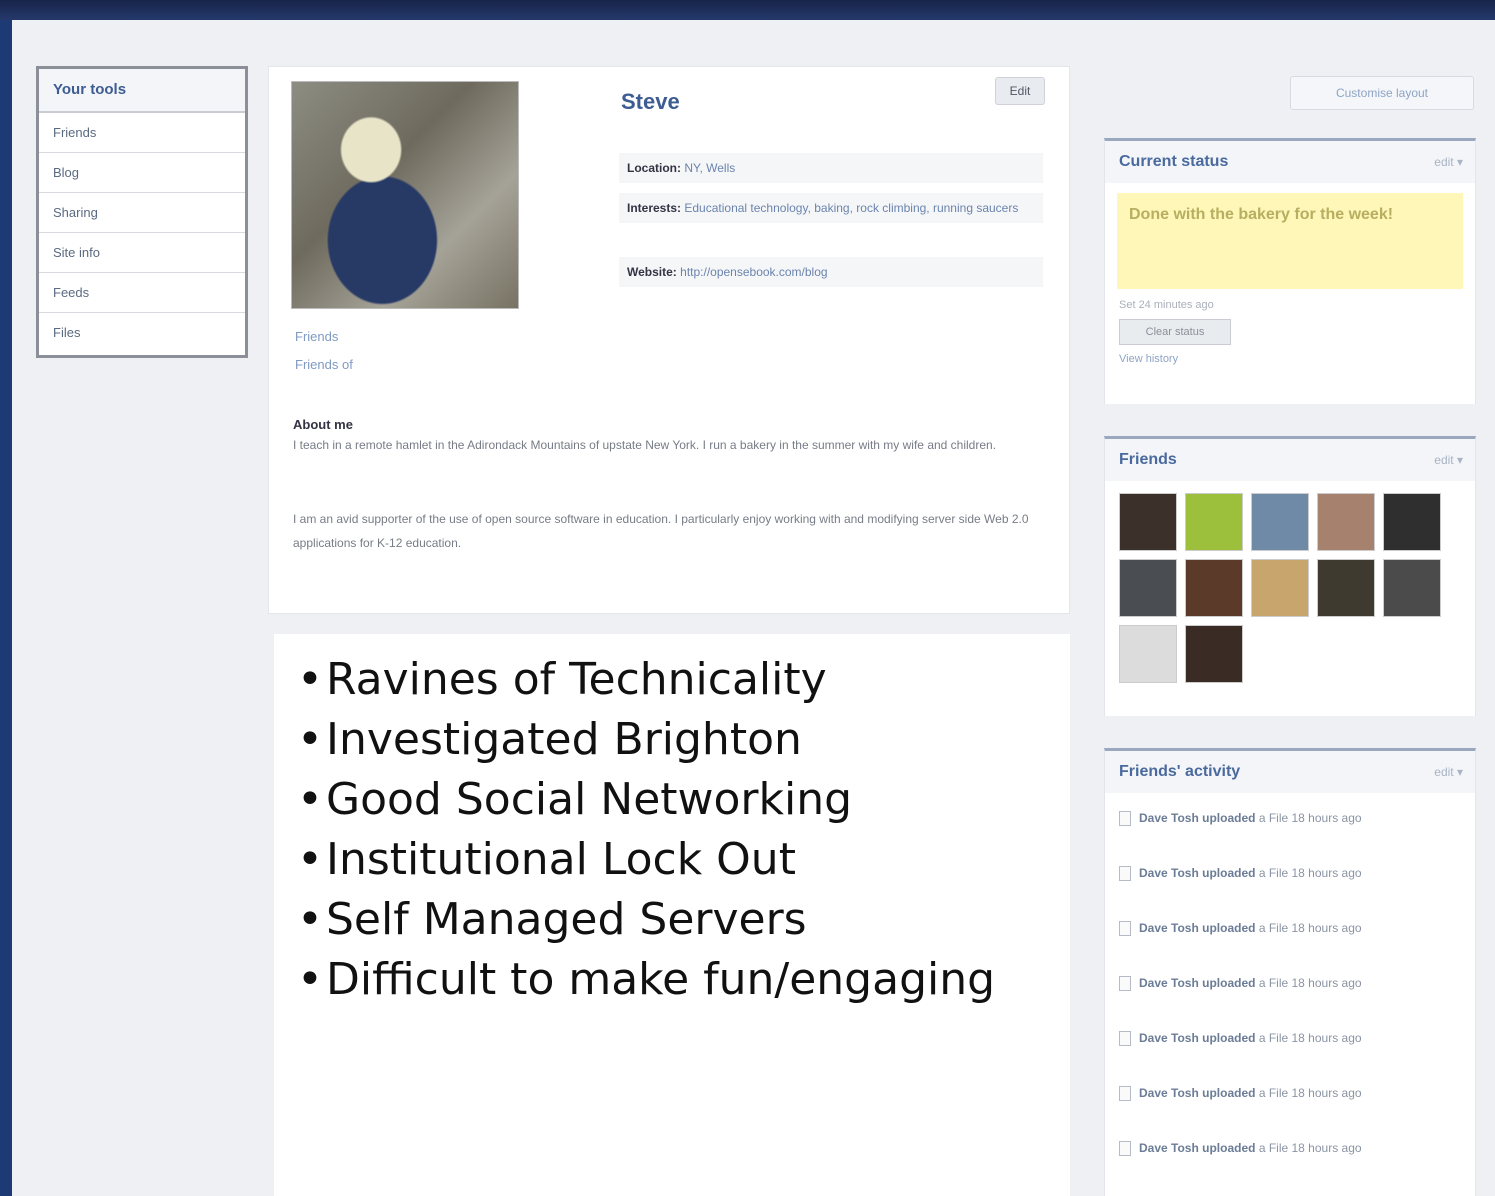 The image size is (1495, 1196). I want to click on friends-widget: Friends edit ▾, so click(1290, 576).